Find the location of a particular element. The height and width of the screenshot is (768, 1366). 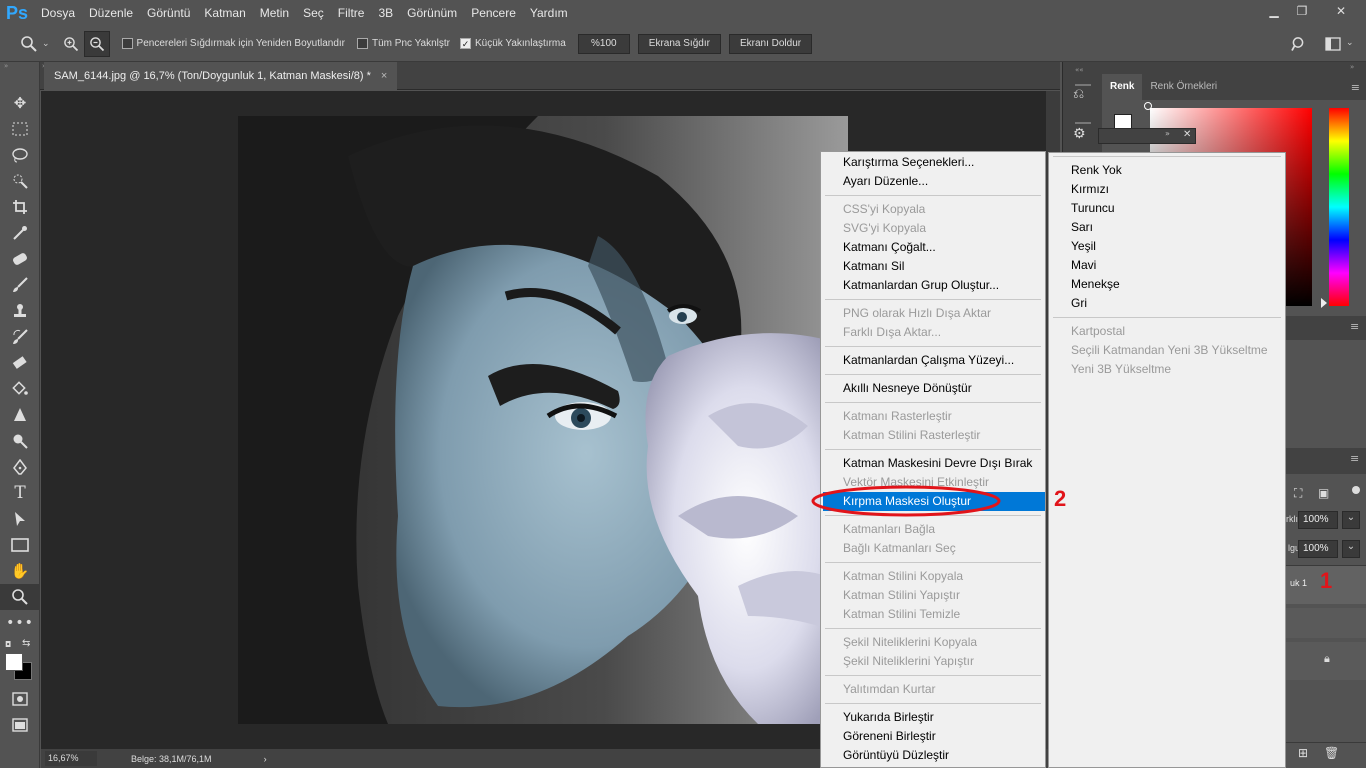

fit-screen-button: Ekrana Sığdır is located at coordinates (679, 43).